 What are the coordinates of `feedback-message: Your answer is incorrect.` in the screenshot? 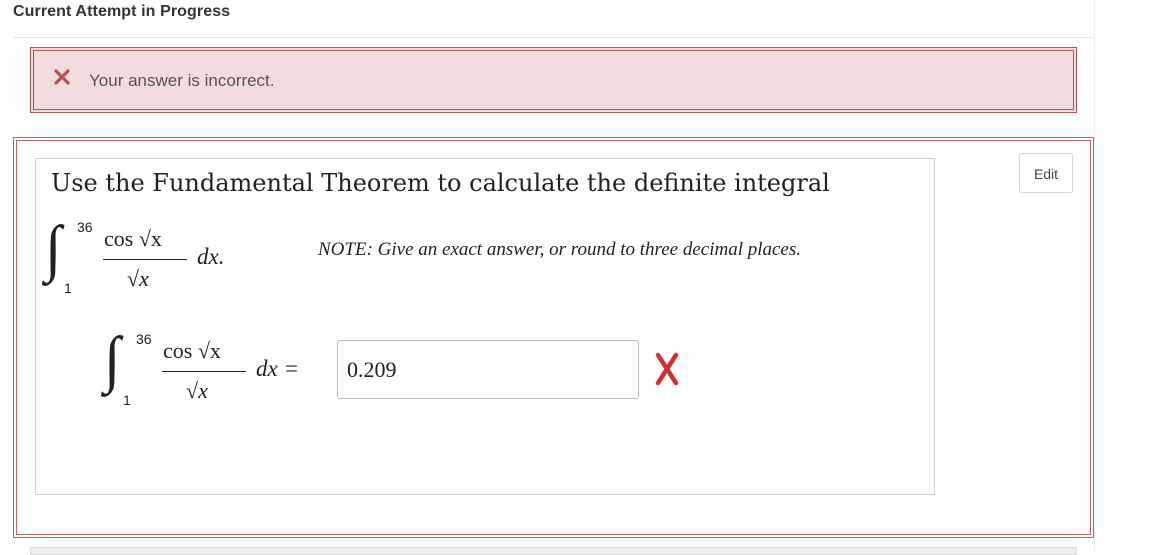 It's located at (182, 80).